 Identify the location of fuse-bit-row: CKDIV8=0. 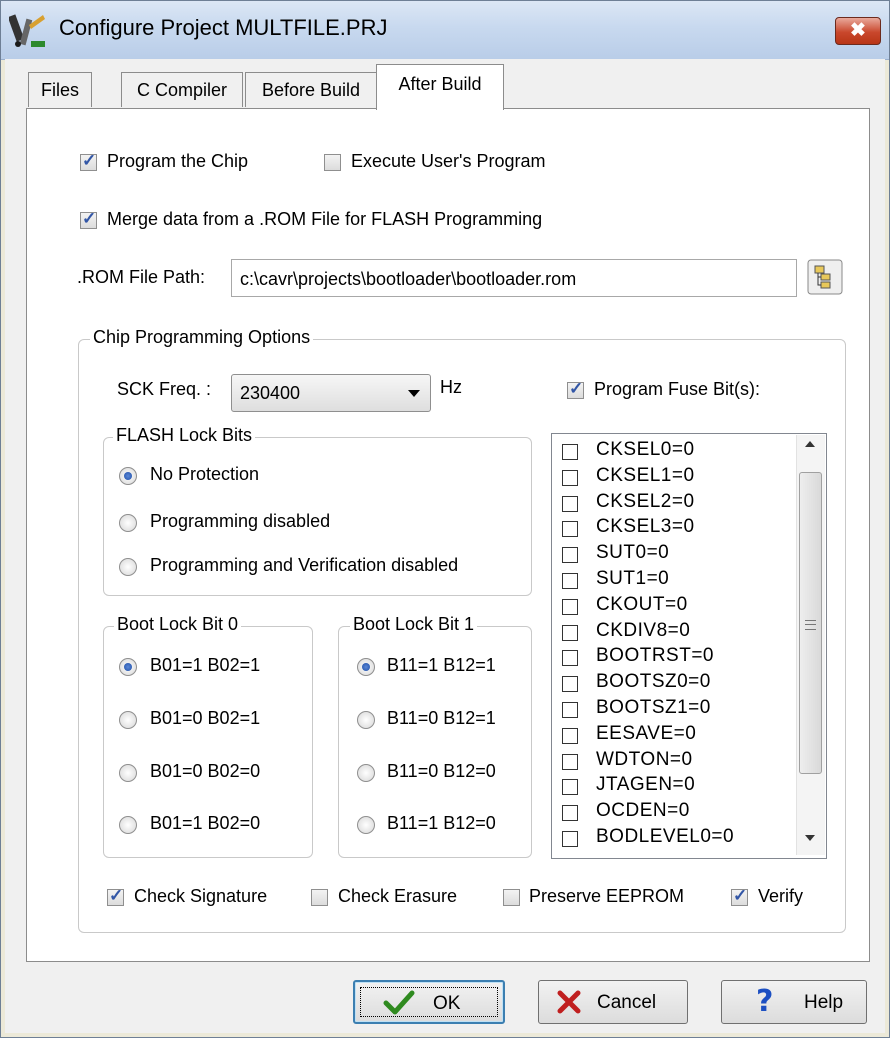
(672, 634).